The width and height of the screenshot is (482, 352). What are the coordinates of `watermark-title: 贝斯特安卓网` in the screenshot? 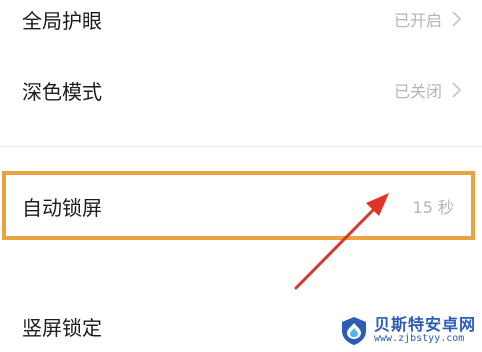 It's located at (424, 325).